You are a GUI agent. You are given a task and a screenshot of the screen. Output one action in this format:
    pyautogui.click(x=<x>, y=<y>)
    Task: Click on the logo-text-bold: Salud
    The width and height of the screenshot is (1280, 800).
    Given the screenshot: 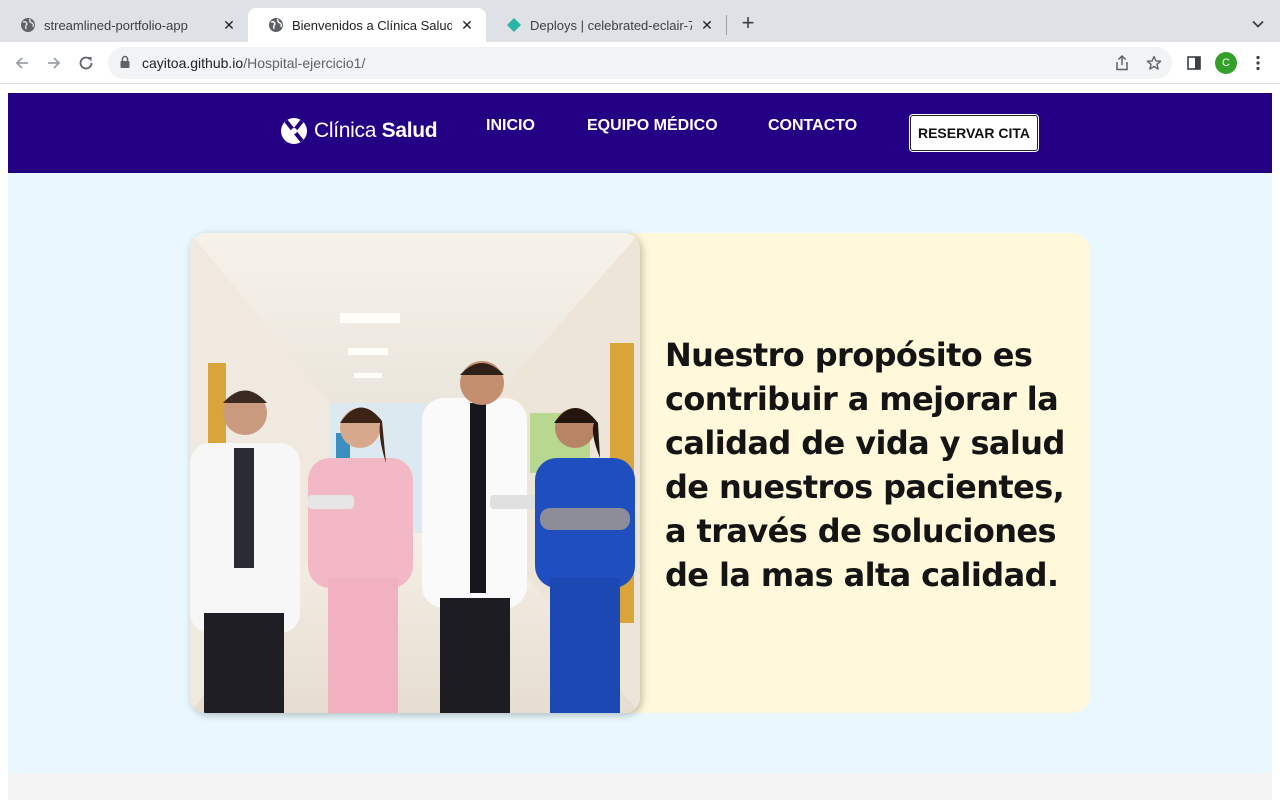 What is the action you would take?
    pyautogui.click(x=409, y=130)
    